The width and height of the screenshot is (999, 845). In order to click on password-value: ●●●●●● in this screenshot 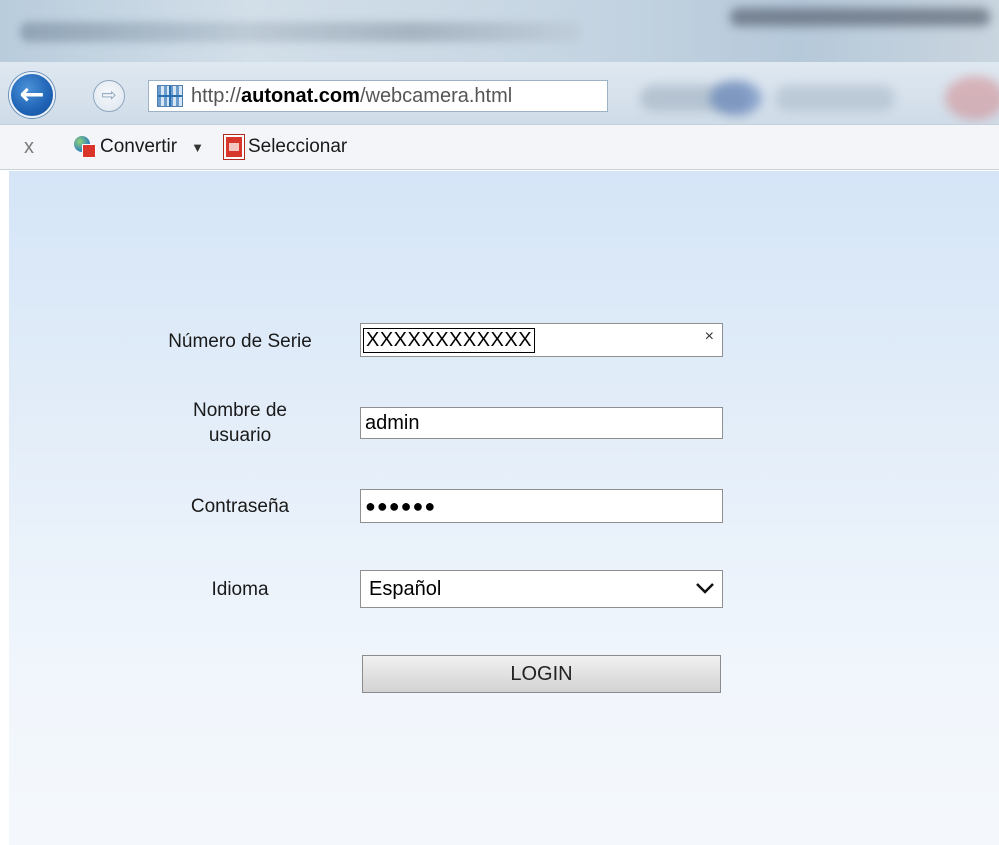, I will do `click(401, 505)`.